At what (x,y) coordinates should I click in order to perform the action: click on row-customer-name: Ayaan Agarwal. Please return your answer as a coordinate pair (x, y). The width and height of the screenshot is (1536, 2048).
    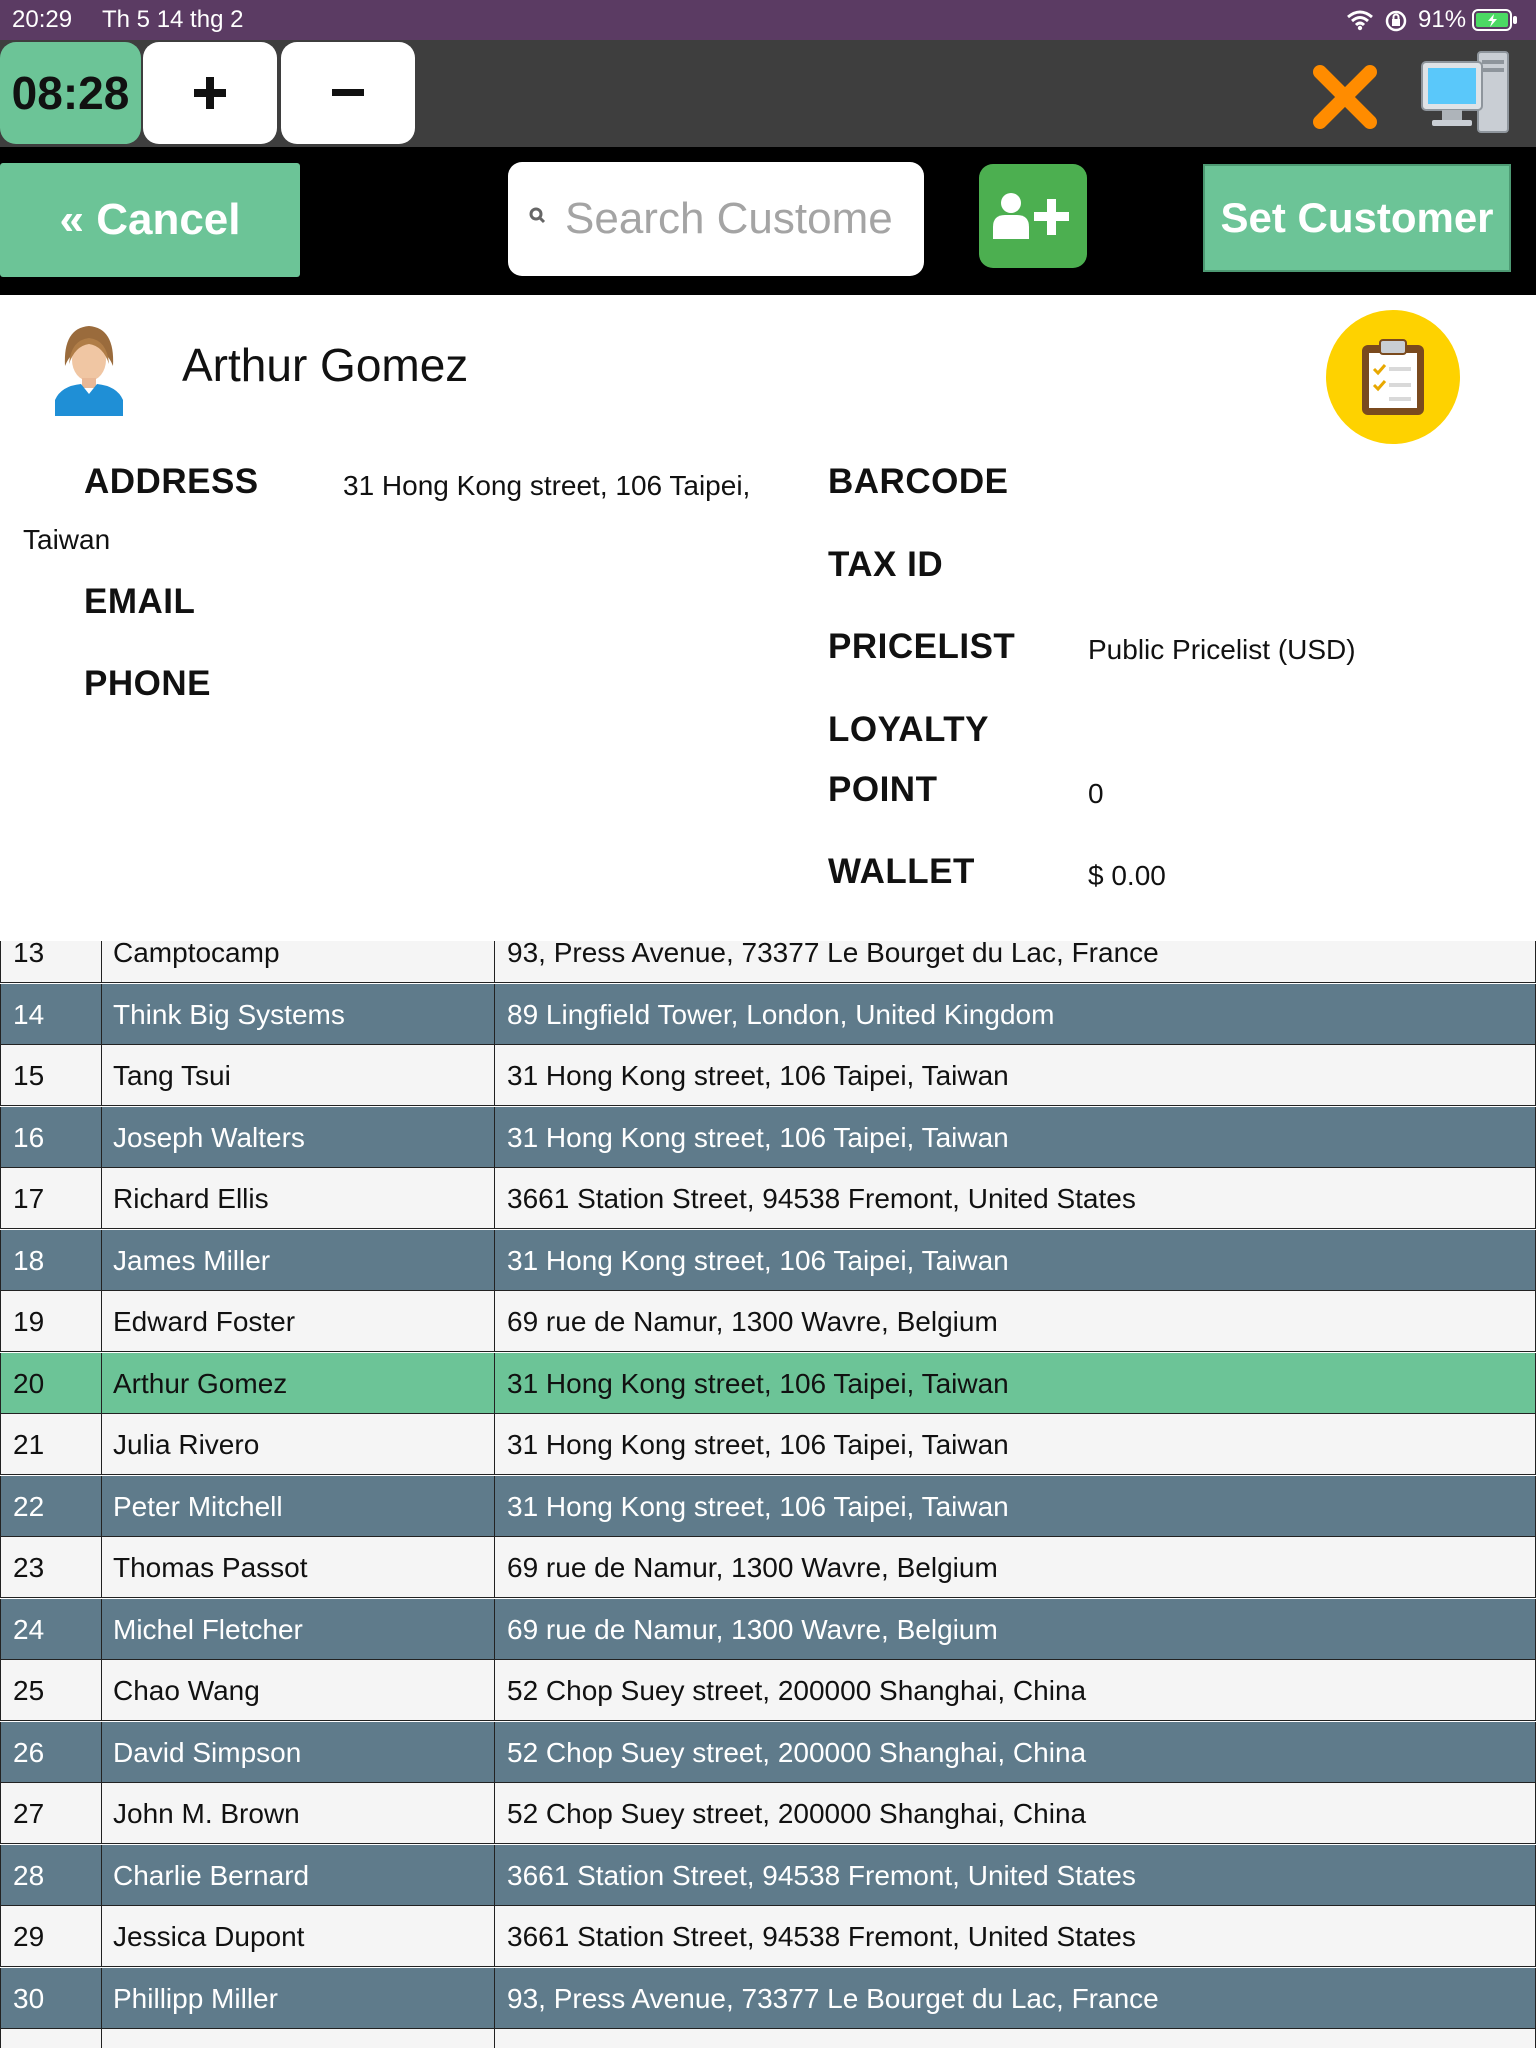
    Looking at the image, I should click on (298, 2038).